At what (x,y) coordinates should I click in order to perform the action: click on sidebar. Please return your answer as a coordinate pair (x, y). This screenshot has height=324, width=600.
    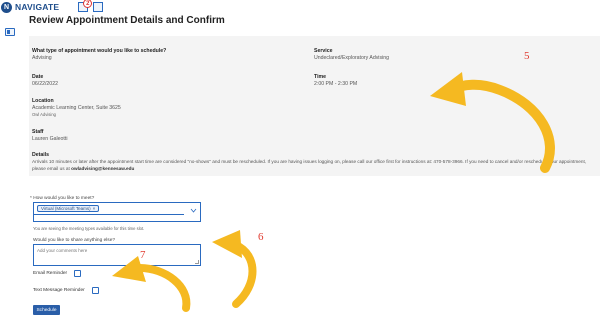
    Looking at the image, I should click on (11, 170).